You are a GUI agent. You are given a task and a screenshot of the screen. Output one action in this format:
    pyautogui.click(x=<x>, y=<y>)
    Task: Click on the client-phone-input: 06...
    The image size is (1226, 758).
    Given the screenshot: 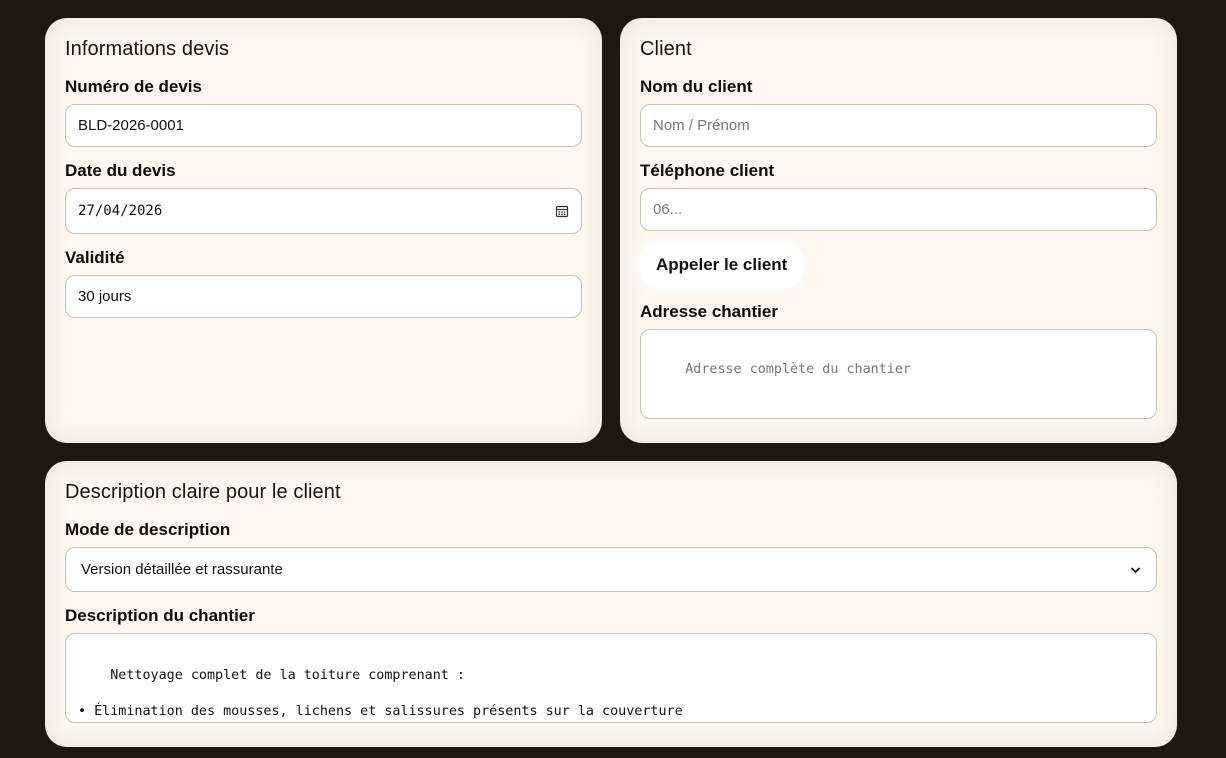 What is the action you would take?
    pyautogui.click(x=898, y=209)
    